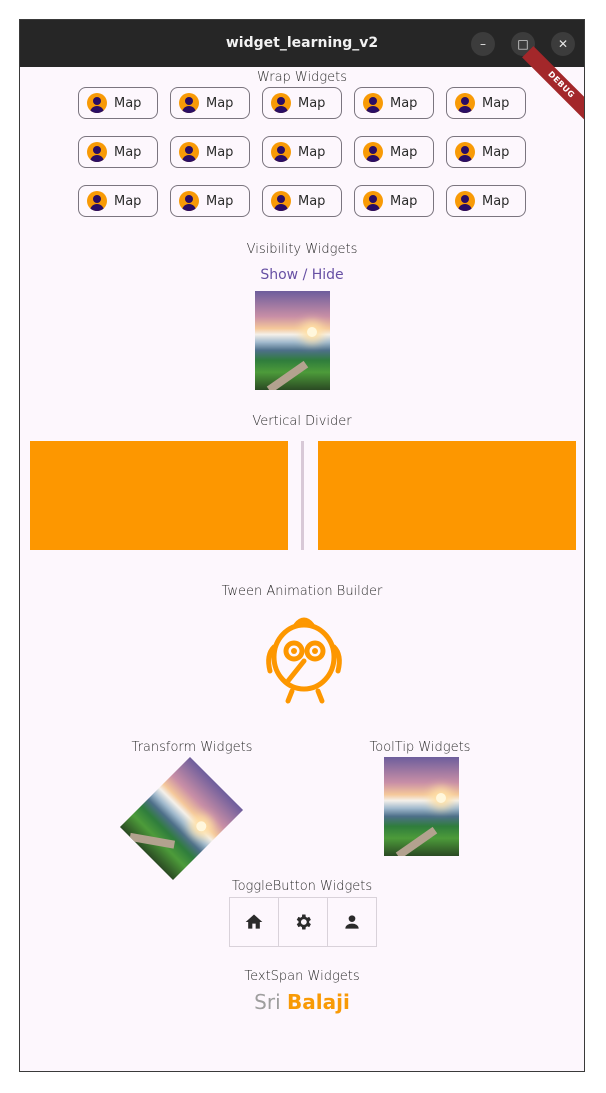 This screenshot has height=1093, width=606. I want to click on textspan-first: Sri, so click(271, 1002).